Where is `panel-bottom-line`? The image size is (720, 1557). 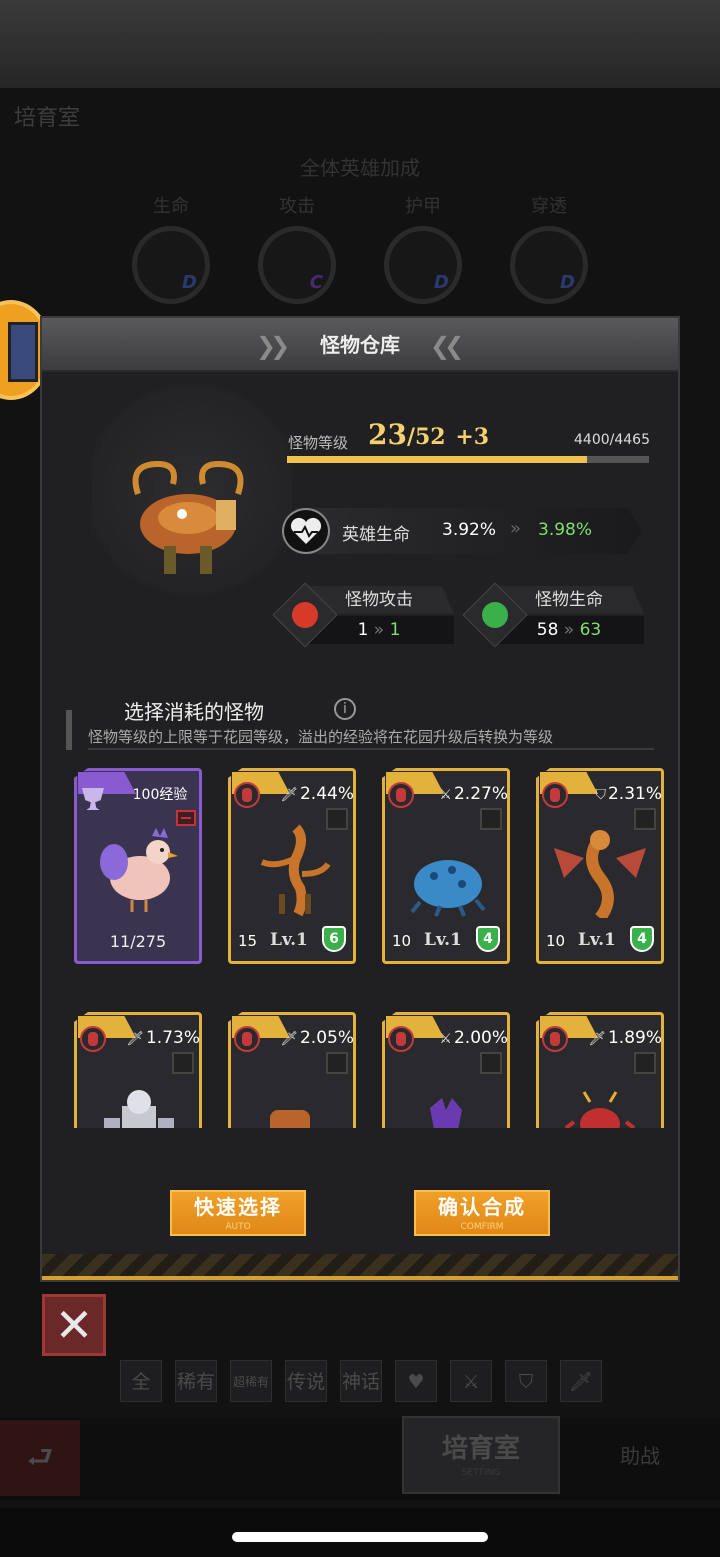 panel-bottom-line is located at coordinates (360, 1278).